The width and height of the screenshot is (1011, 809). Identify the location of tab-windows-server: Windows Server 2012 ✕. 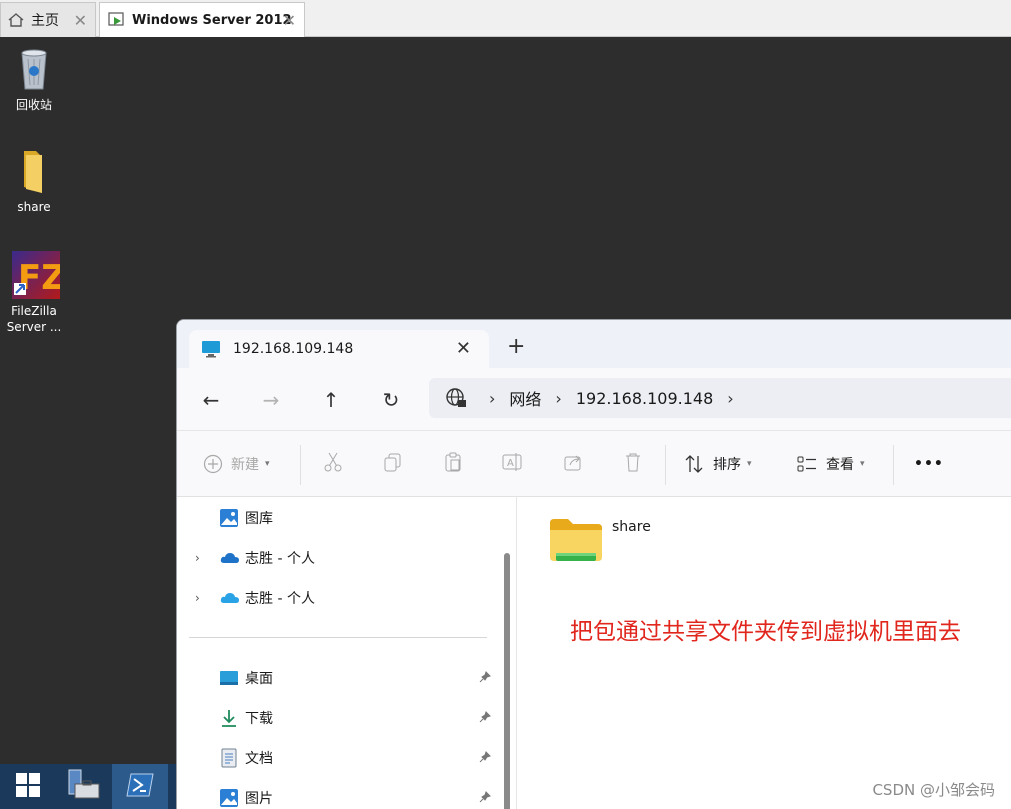
(202, 19).